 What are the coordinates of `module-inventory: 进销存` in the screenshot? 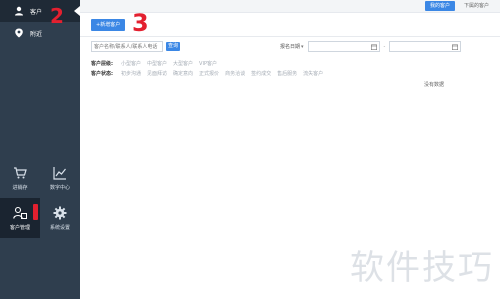 It's located at (20, 178).